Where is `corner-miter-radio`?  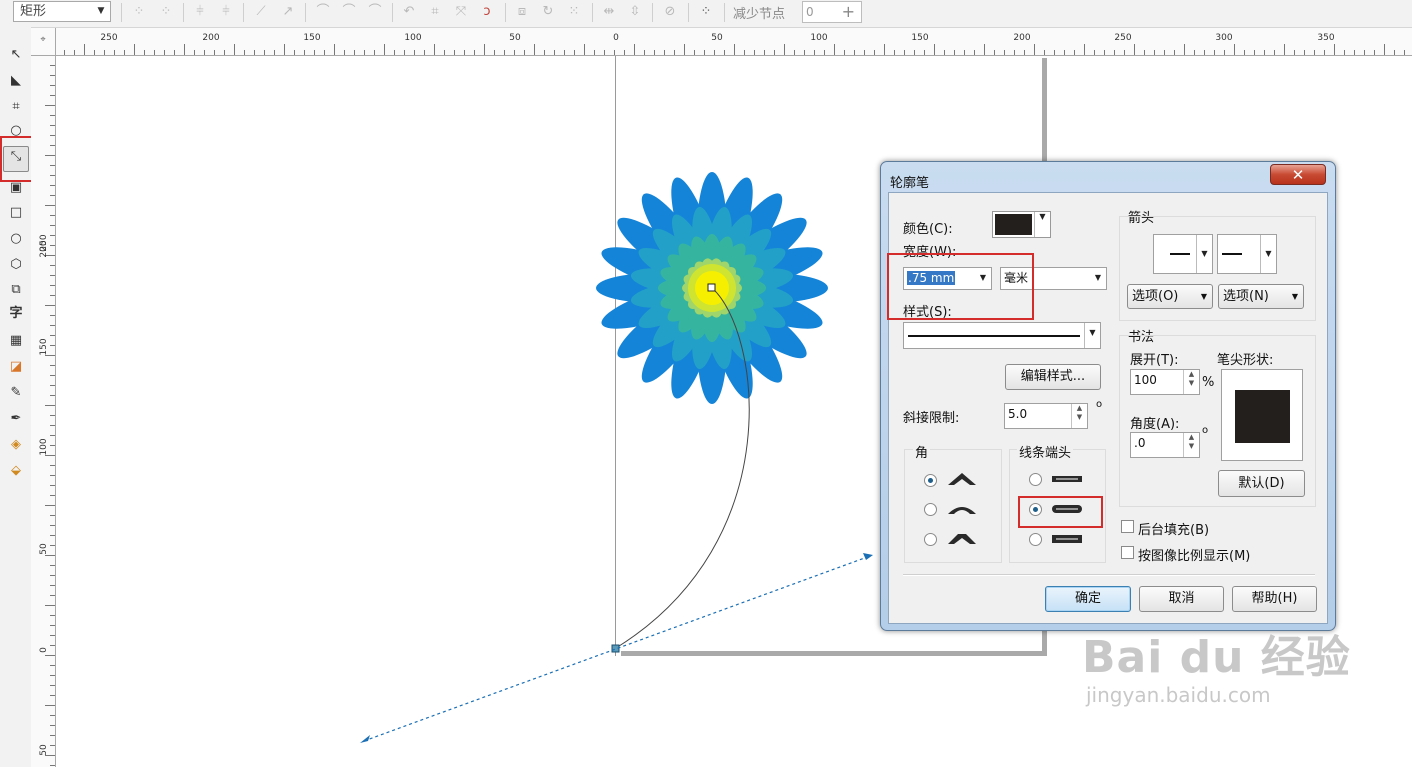
corner-miter-radio is located at coordinates (930, 480).